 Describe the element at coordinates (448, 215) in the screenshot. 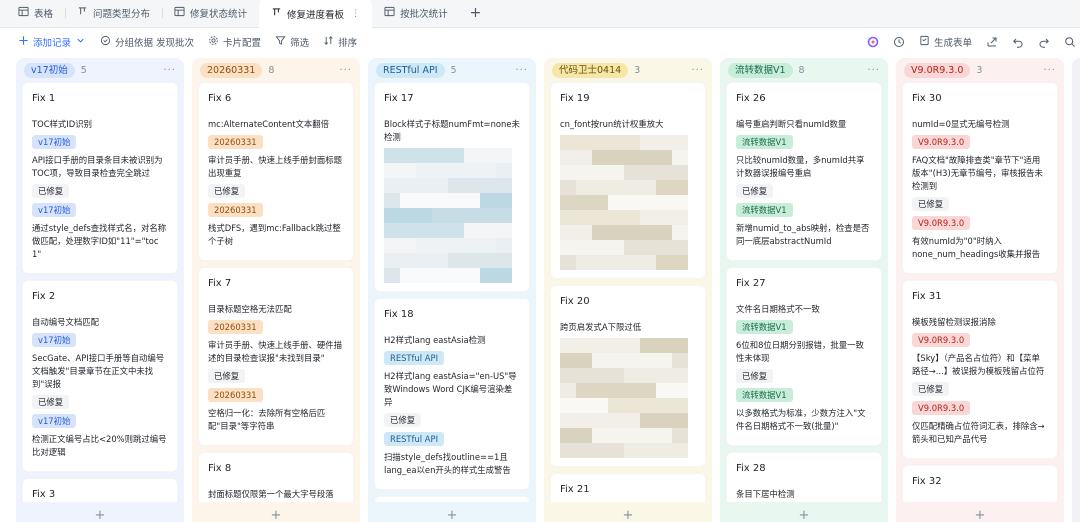

I see `redacted-image` at that location.